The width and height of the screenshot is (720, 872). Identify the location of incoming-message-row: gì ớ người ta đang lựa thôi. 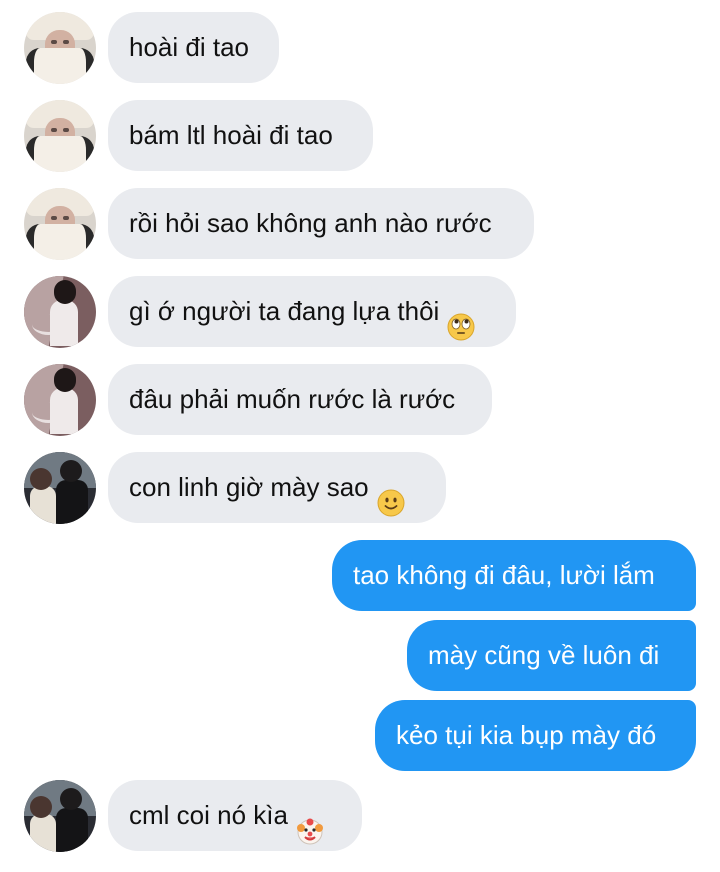
(360, 312).